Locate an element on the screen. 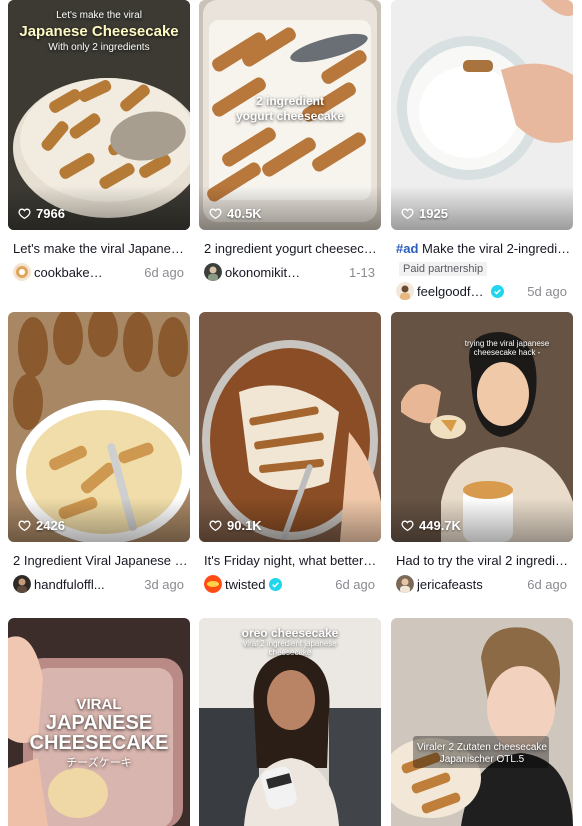 The height and width of the screenshot is (826, 582). author-name: cookbakemore is located at coordinates (73, 272).